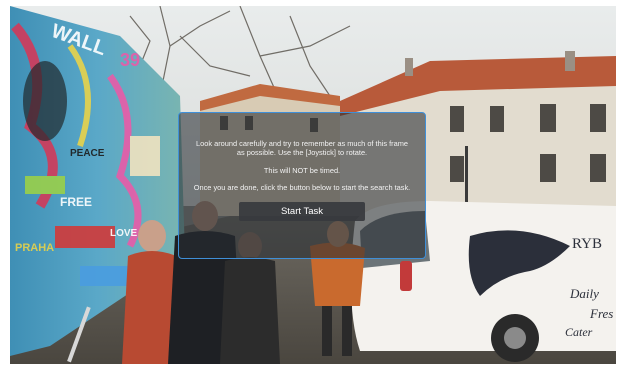  What do you see at coordinates (130, 60) in the screenshot?
I see `wall-graffiti-2: 39` at bounding box center [130, 60].